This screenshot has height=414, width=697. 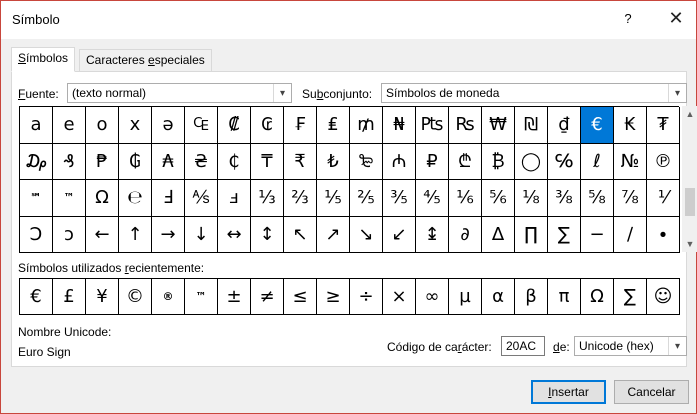 What do you see at coordinates (300, 161) in the screenshot?
I see `symbol-cell: ₹` at bounding box center [300, 161].